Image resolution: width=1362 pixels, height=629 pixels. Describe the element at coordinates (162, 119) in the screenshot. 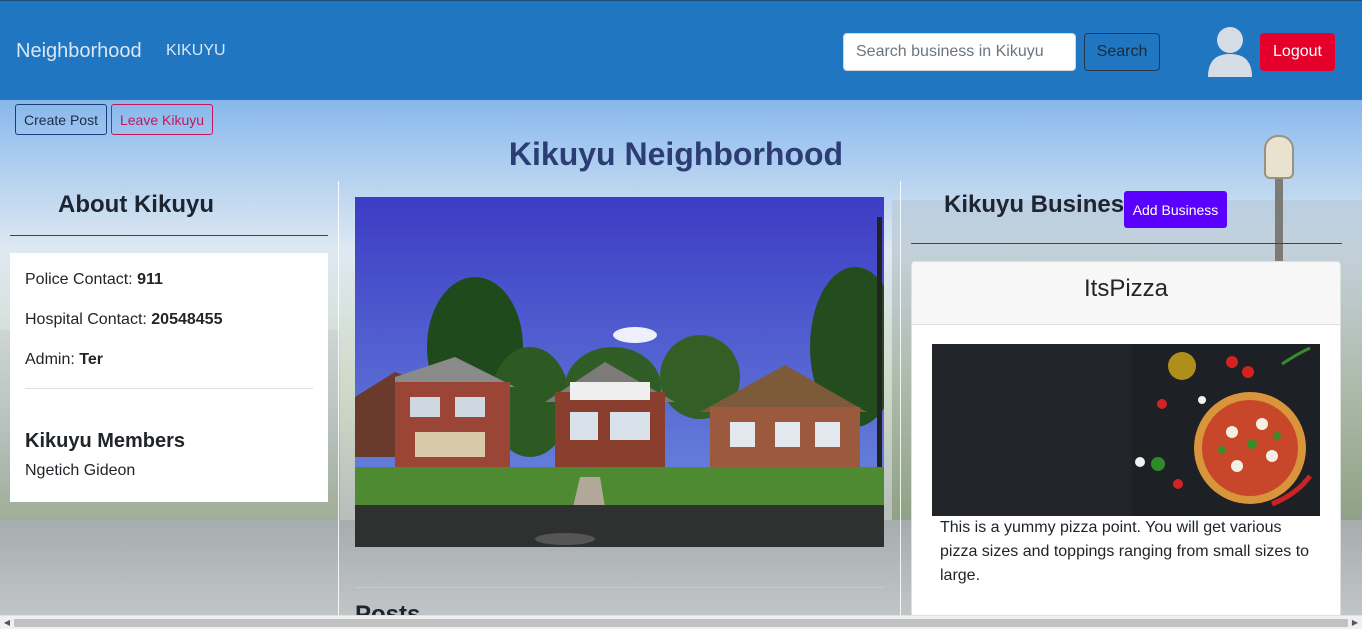

I see `leave-neighborhood-button: Leave Kikuyu` at that location.